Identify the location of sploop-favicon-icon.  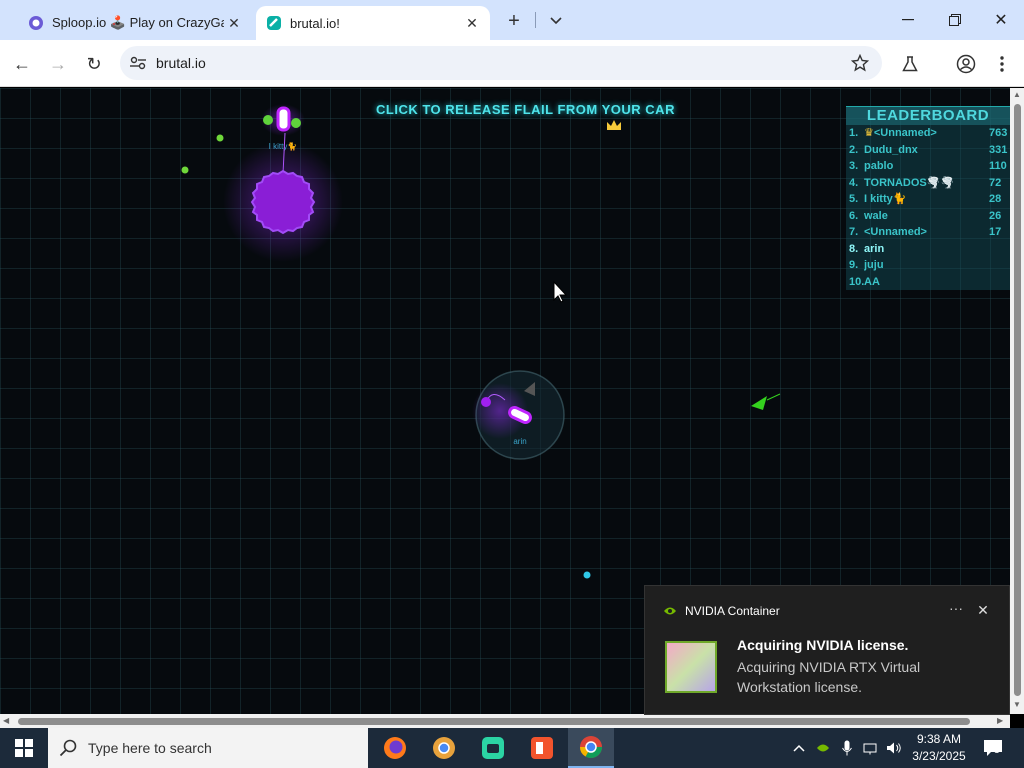
(36, 23).